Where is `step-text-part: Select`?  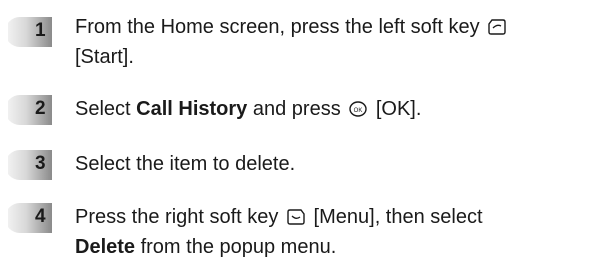
step-text-part: Select is located at coordinates (106, 109).